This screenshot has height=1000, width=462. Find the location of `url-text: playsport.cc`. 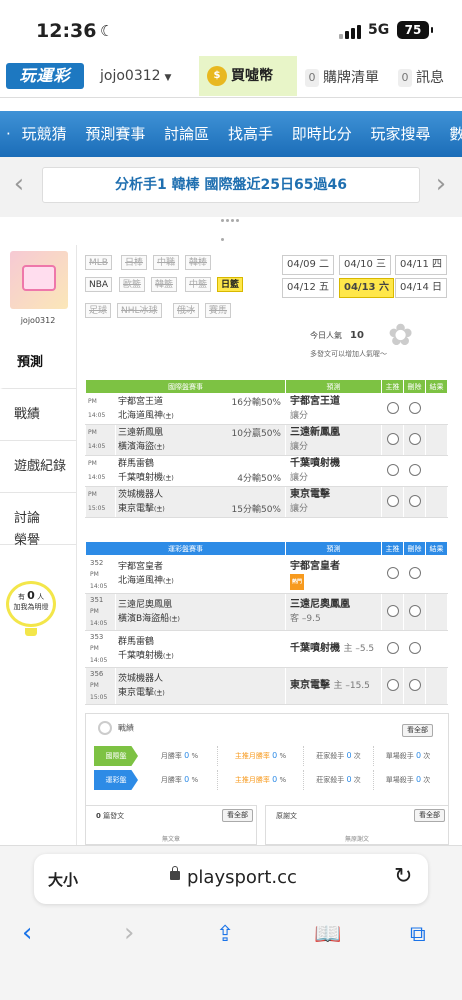

url-text: playsport.cc is located at coordinates (242, 877).